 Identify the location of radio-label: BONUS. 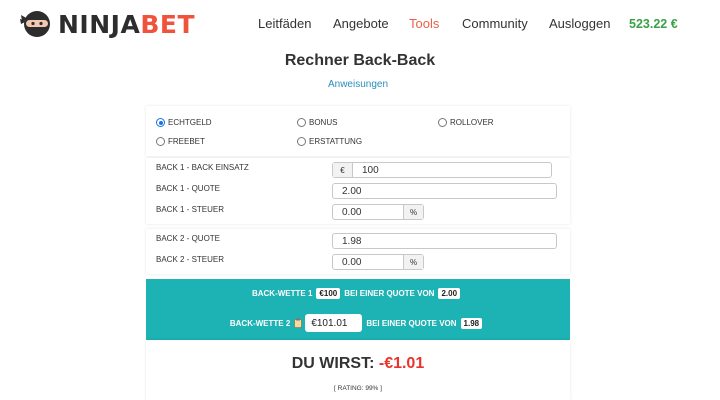
(323, 122).